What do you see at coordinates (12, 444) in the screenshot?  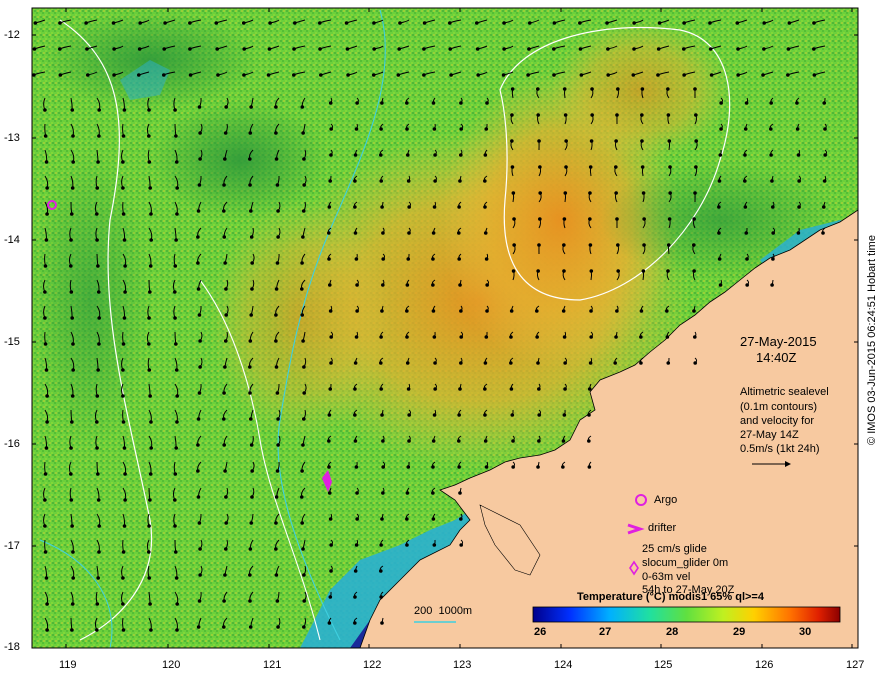 I see `y-tick-label: -16` at bounding box center [12, 444].